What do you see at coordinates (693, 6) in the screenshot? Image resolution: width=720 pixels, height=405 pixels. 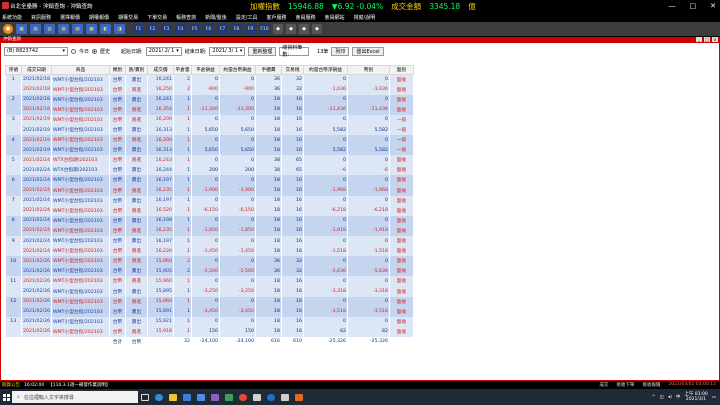 I see `maximize-icon: □` at bounding box center [693, 6].